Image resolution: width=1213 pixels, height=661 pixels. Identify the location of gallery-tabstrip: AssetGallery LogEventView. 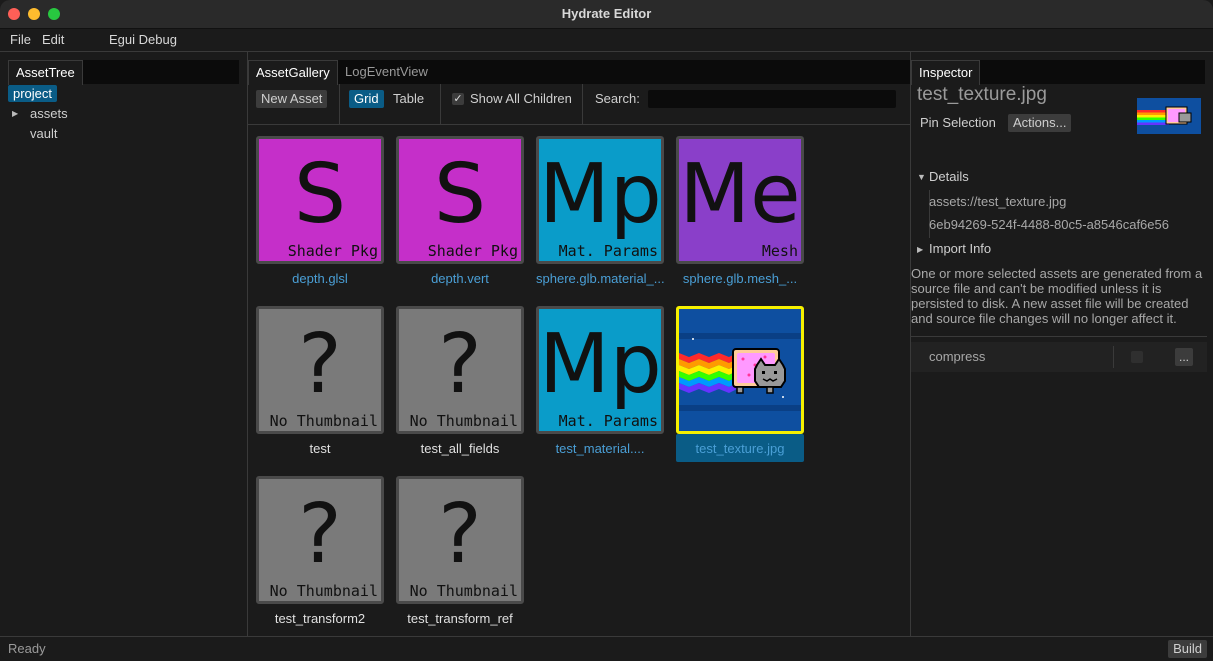
(579, 72).